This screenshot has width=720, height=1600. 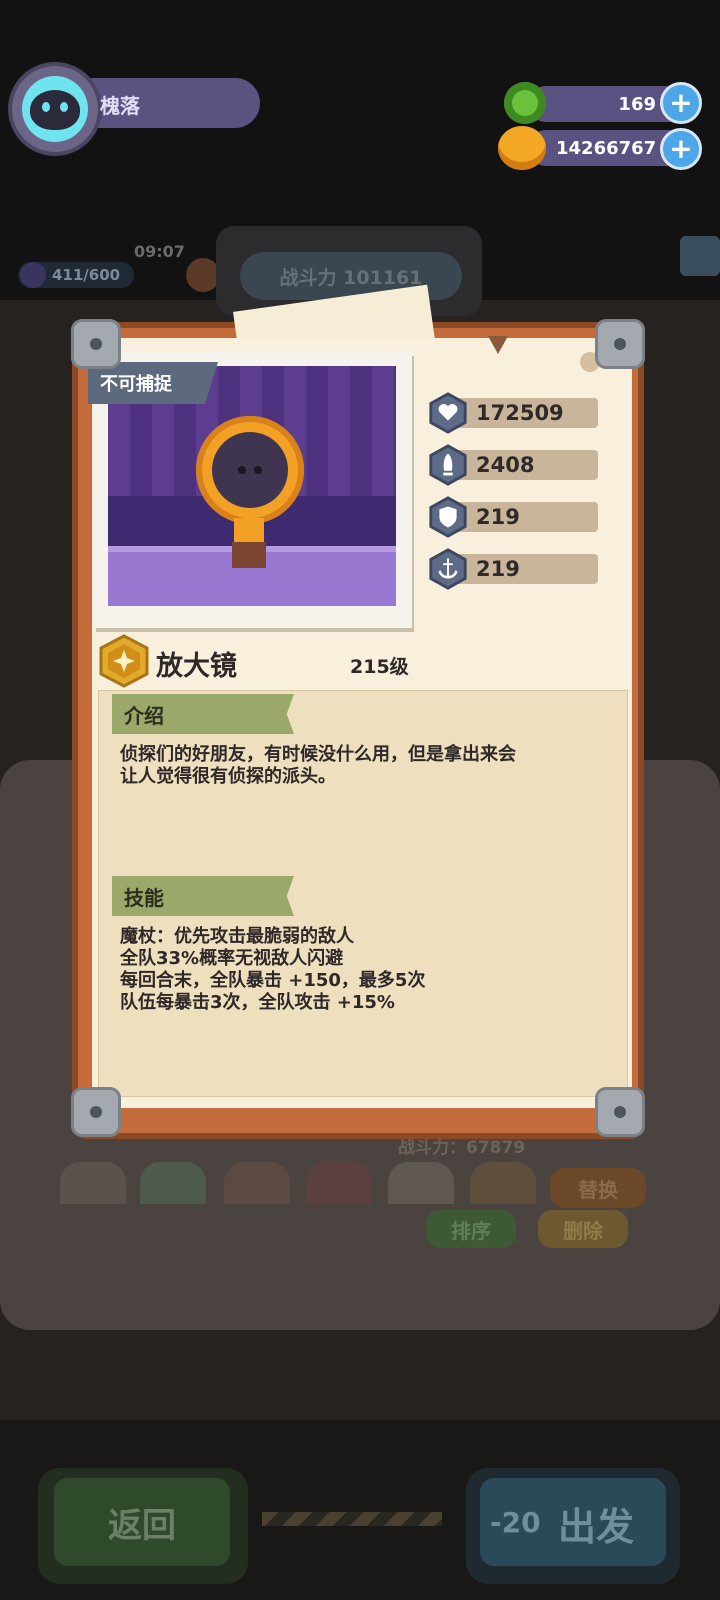 I want to click on heart-icon, so click(x=448, y=413).